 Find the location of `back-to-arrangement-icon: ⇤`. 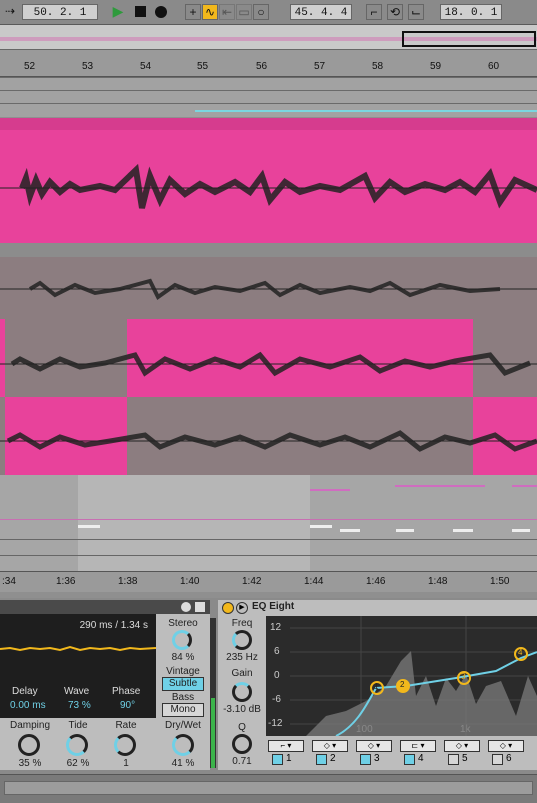

back-to-arrangement-icon: ⇤ is located at coordinates (227, 12).